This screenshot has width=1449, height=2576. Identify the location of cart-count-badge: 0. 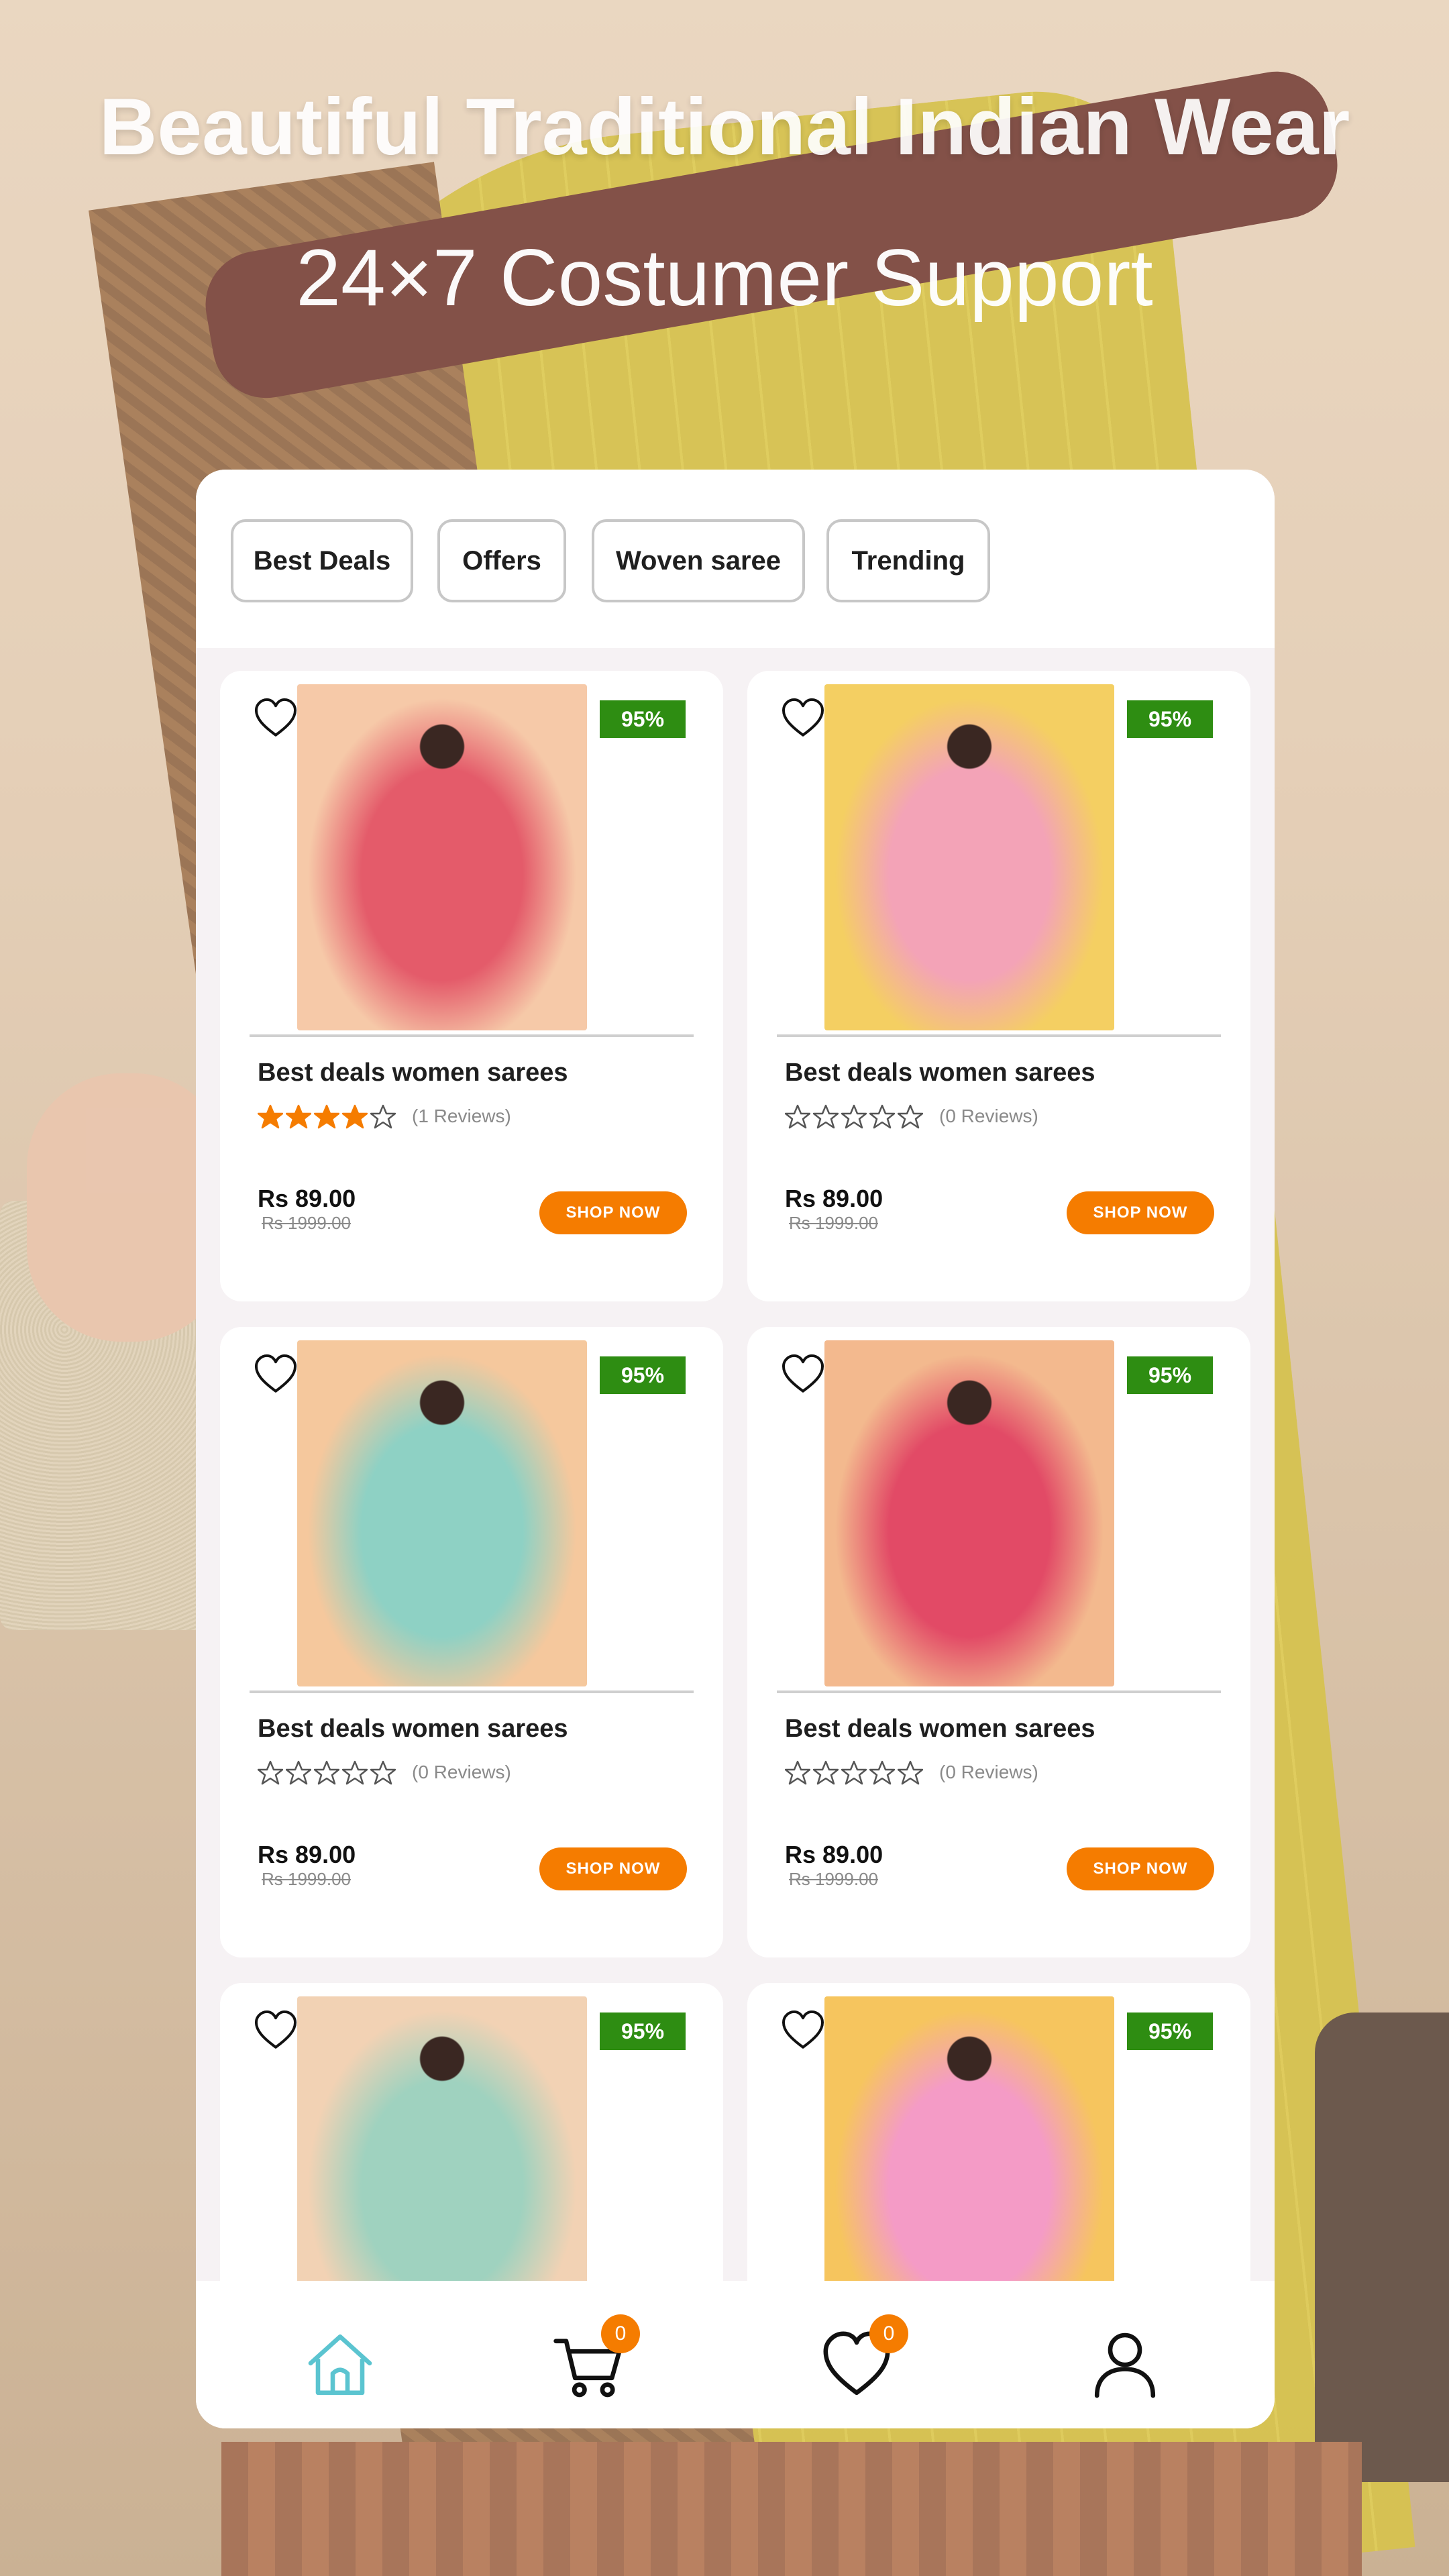
(620, 2333).